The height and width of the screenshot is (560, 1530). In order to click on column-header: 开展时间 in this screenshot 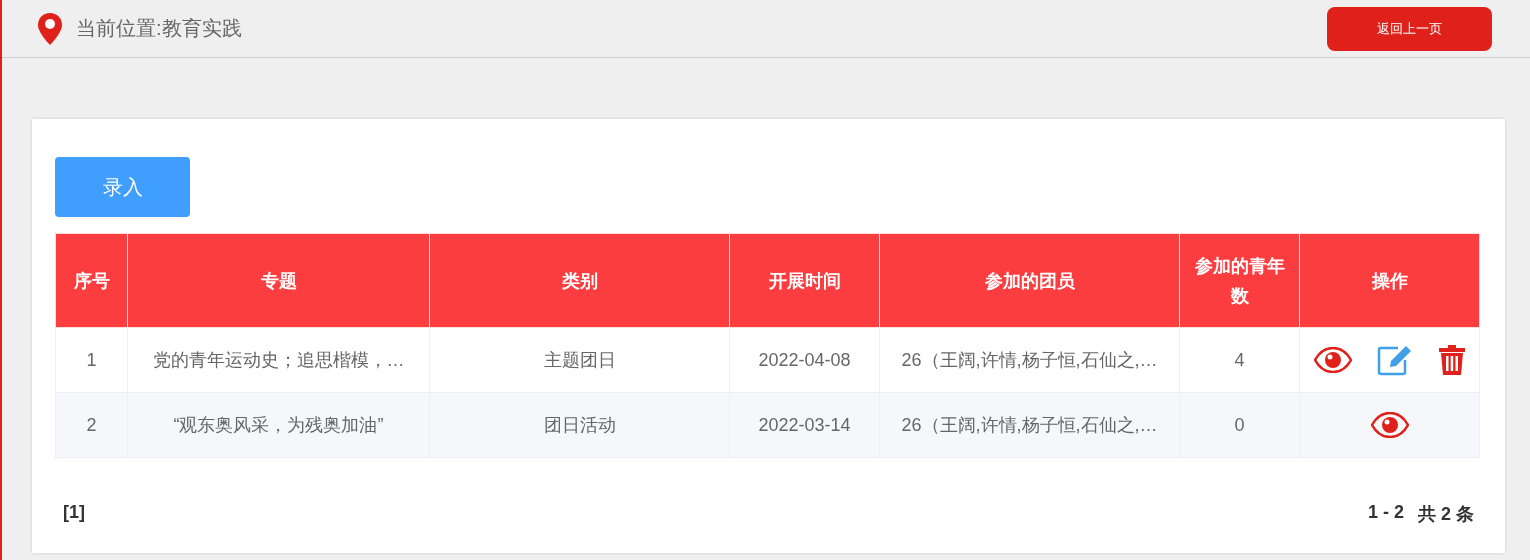, I will do `click(804, 280)`.